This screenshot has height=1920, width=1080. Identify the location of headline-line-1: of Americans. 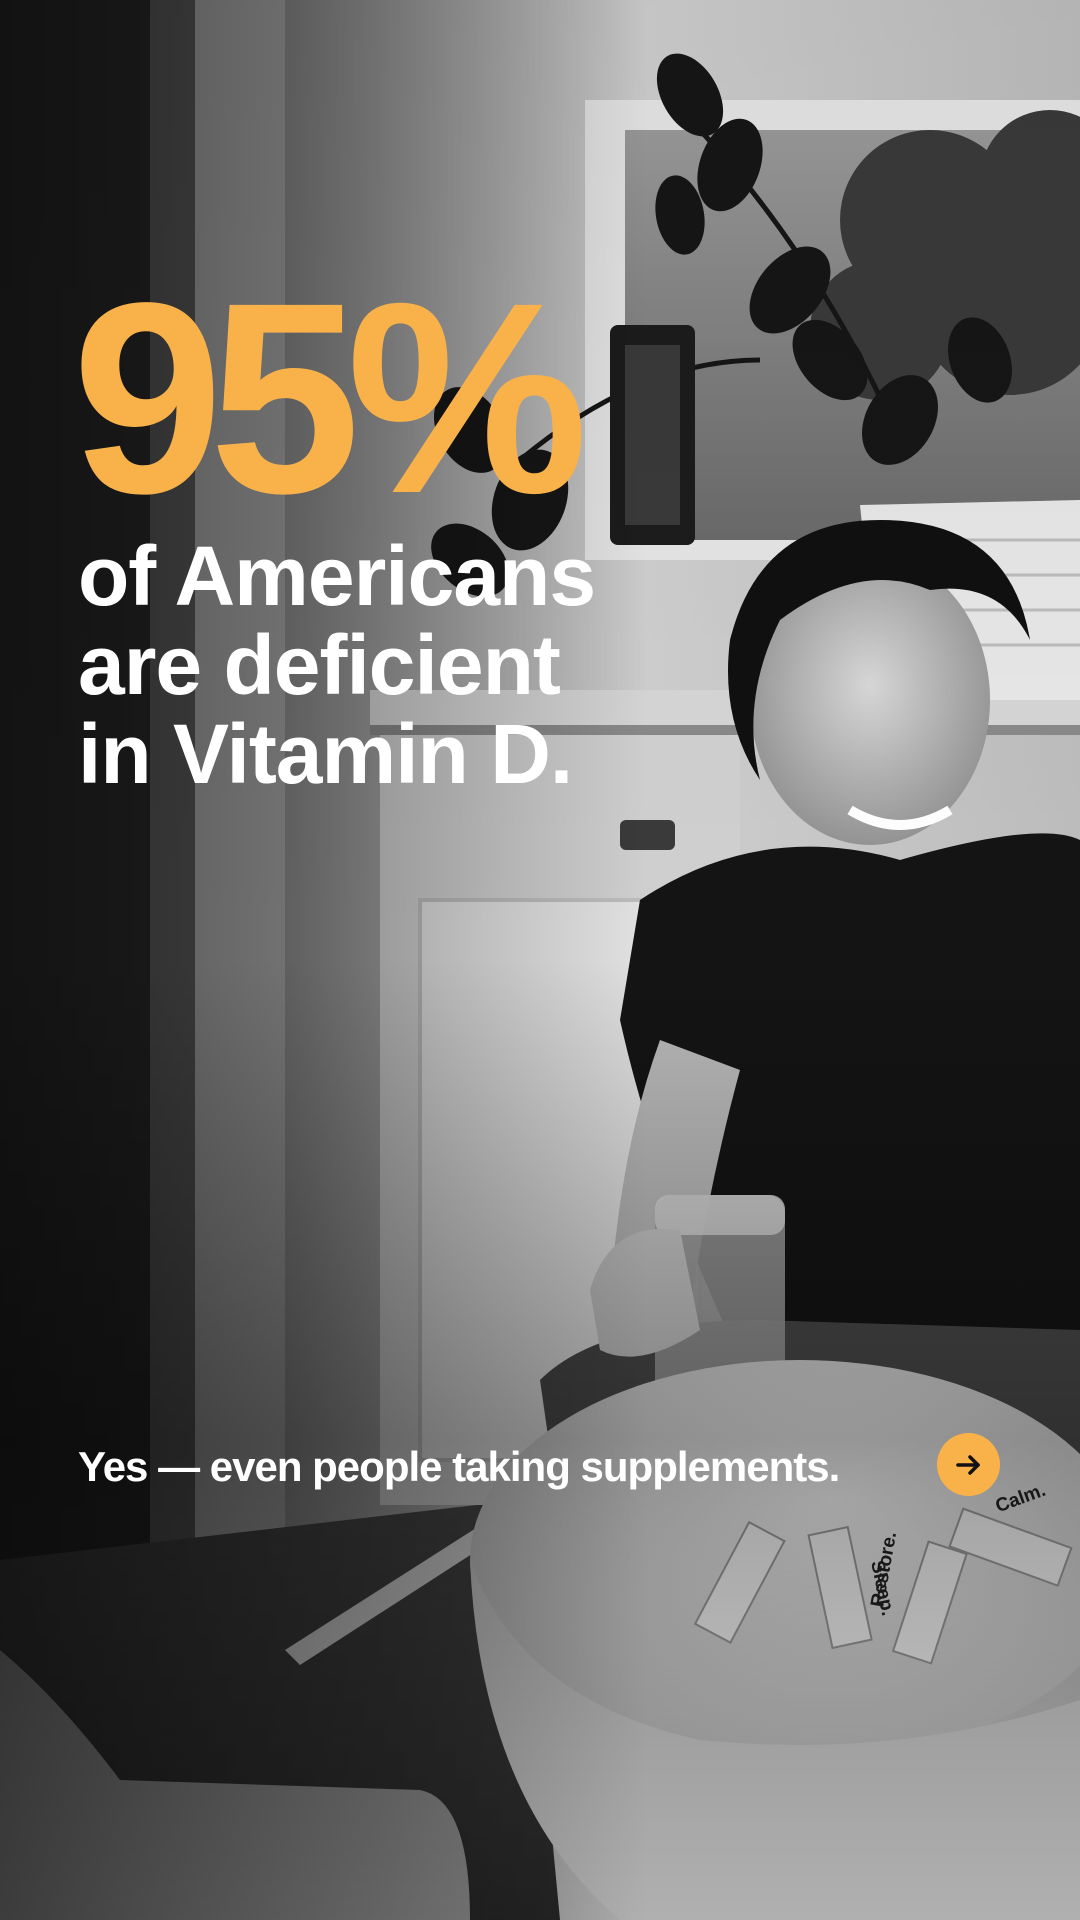
(337, 576).